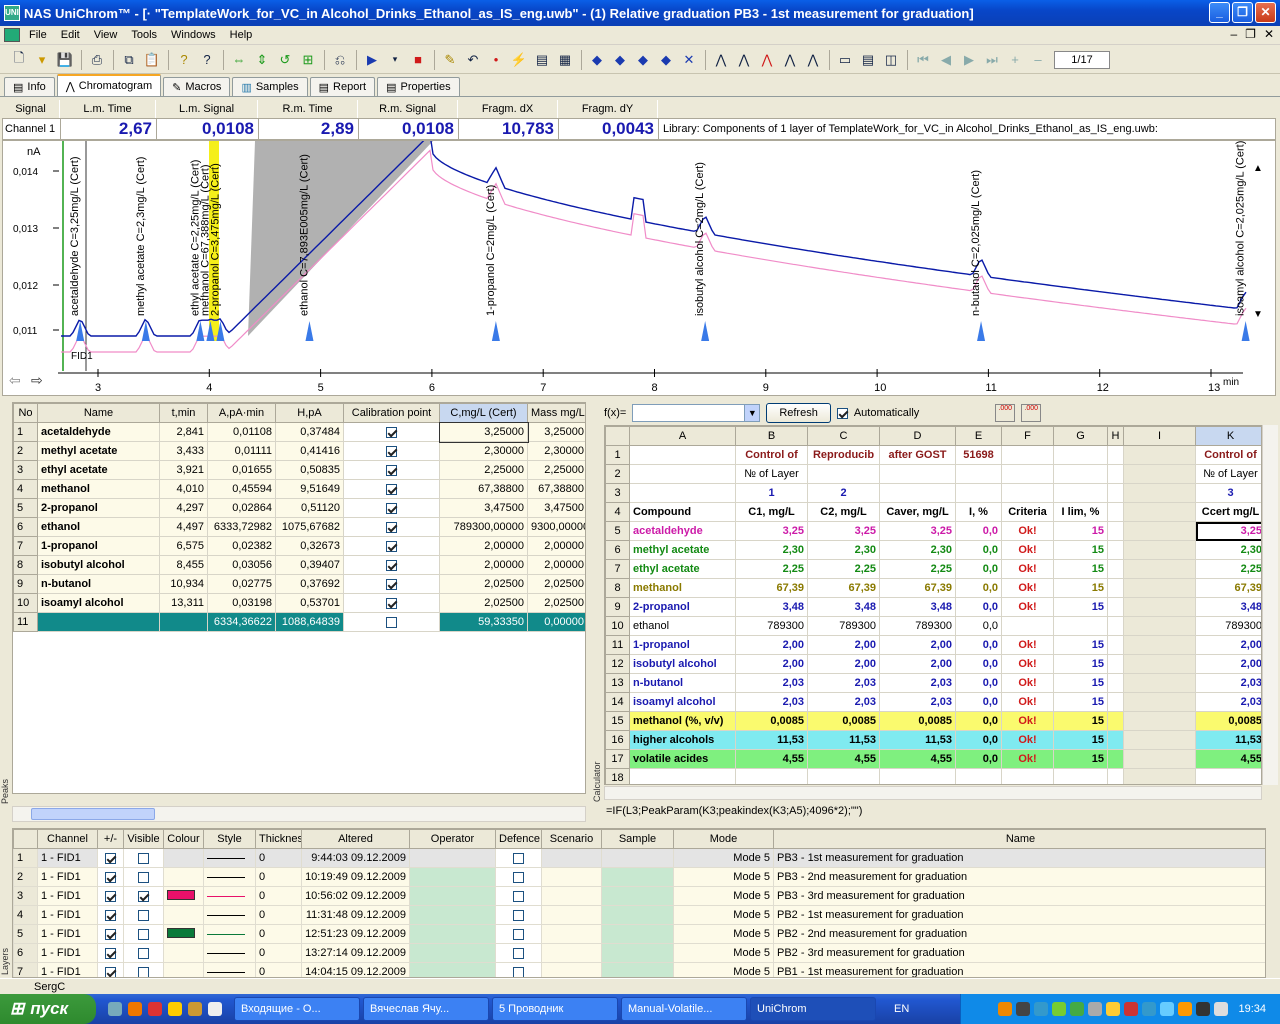 The image size is (1280, 1024). I want to click on peak-marker, so click(495, 331).